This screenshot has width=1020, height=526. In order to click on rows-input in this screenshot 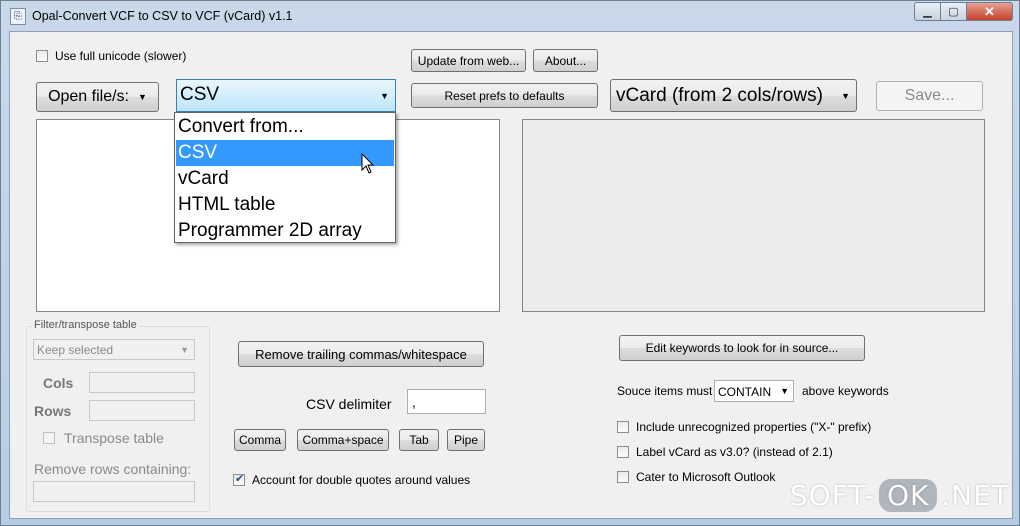, I will do `click(142, 410)`.